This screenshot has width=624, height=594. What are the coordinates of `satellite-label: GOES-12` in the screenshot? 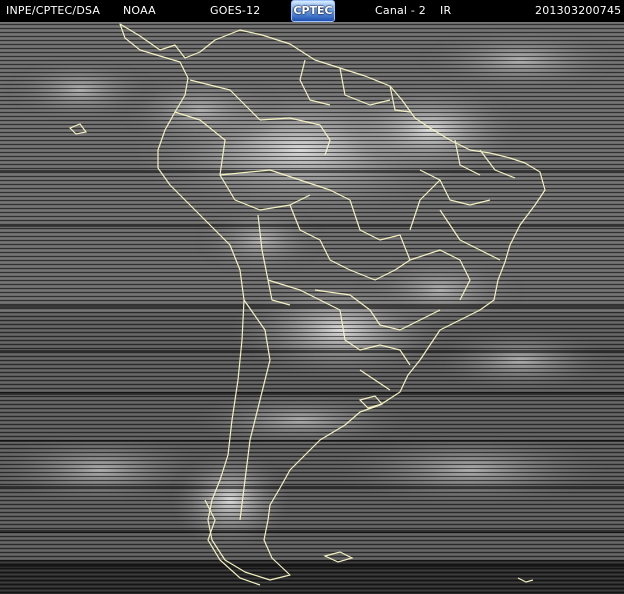 It's located at (235, 10).